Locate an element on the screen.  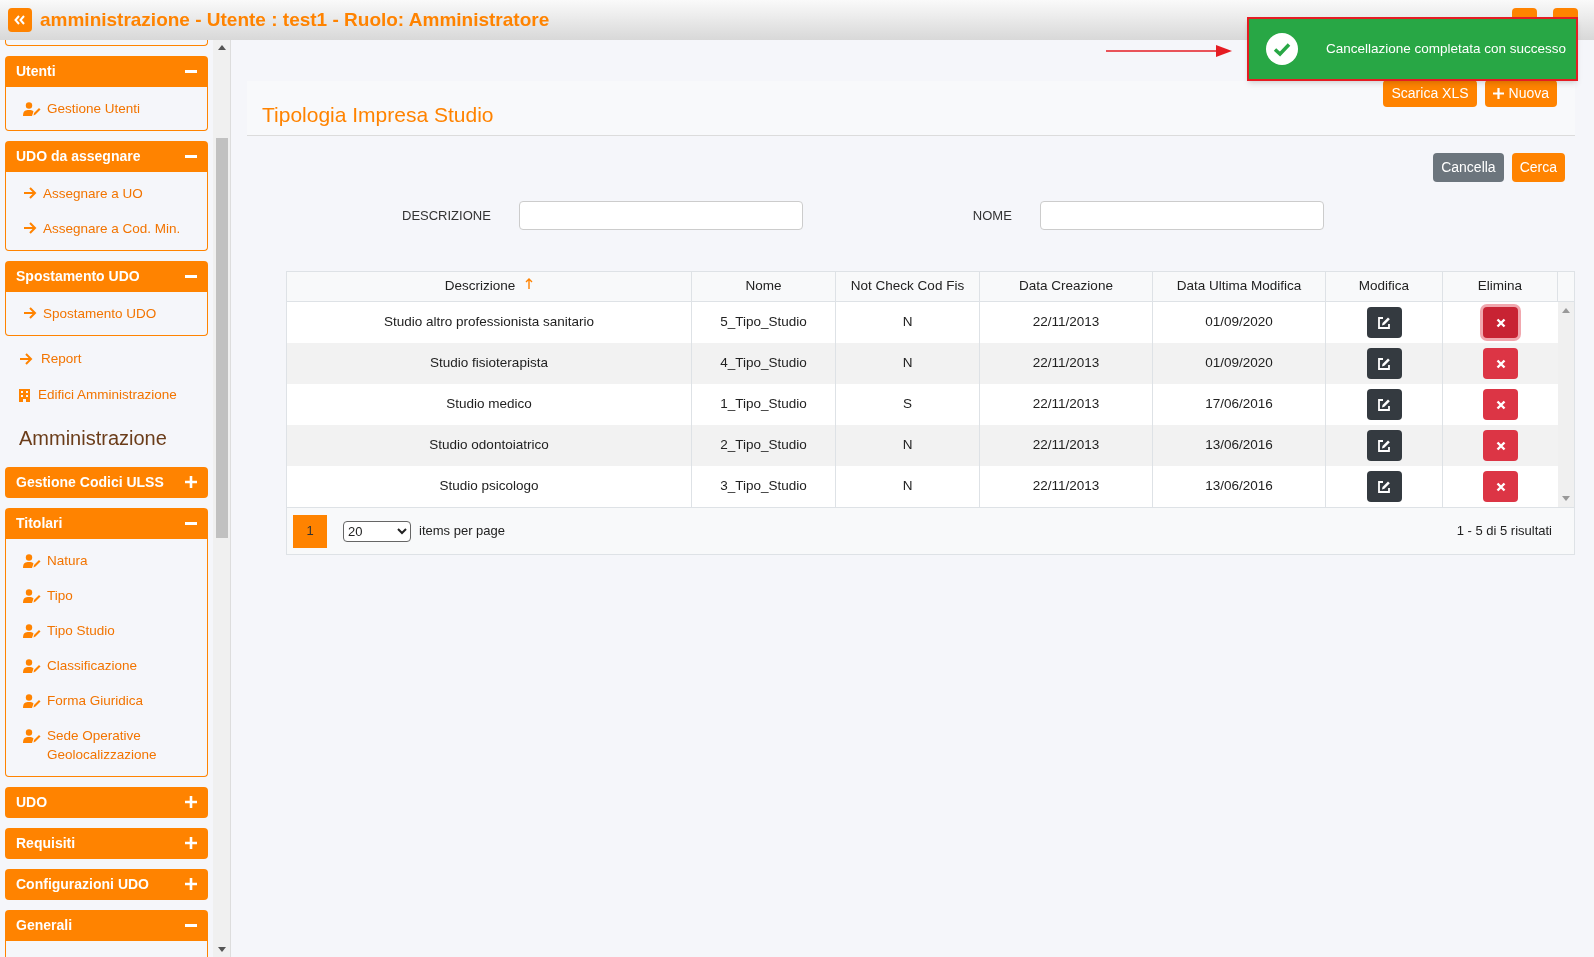
menu-link: Report is located at coordinates (61, 359).